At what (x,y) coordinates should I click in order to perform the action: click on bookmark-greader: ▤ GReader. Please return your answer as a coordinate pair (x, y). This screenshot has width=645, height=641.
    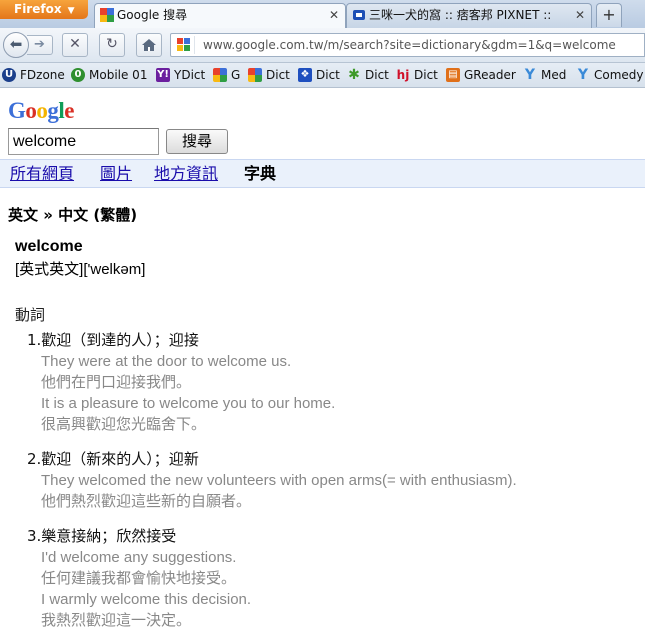
    Looking at the image, I should click on (481, 75).